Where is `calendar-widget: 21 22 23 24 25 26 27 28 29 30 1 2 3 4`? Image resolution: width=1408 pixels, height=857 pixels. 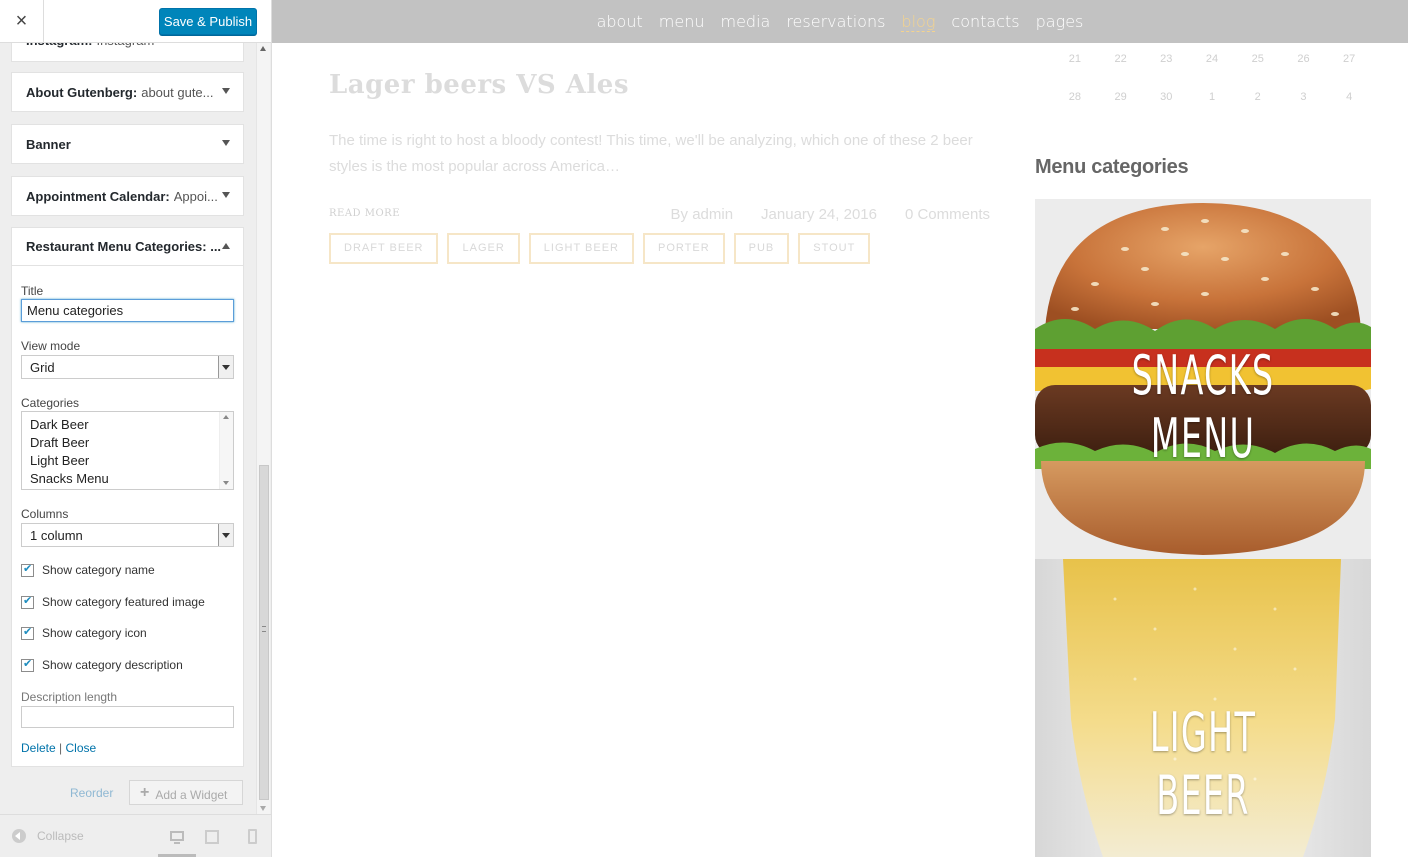 calendar-widget: 21 22 23 24 25 26 27 28 29 30 1 2 3 4 is located at coordinates (1212, 78).